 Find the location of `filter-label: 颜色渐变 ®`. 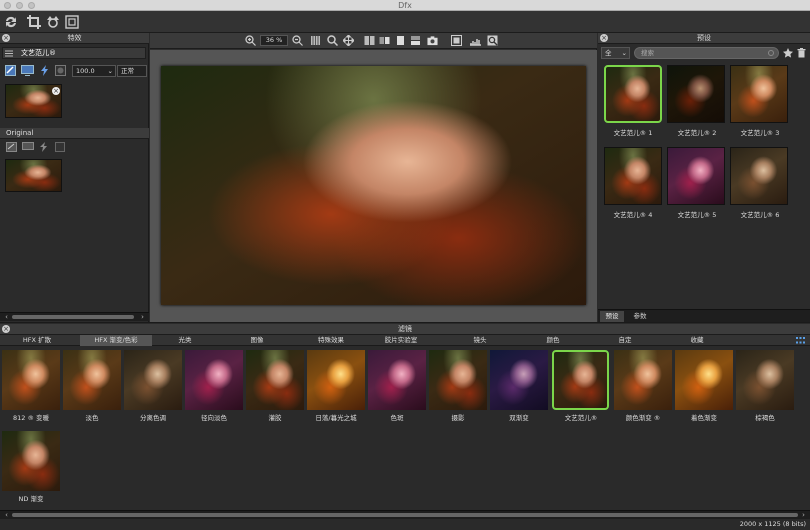

filter-label: 颜色渐变 ® is located at coordinates (643, 418).